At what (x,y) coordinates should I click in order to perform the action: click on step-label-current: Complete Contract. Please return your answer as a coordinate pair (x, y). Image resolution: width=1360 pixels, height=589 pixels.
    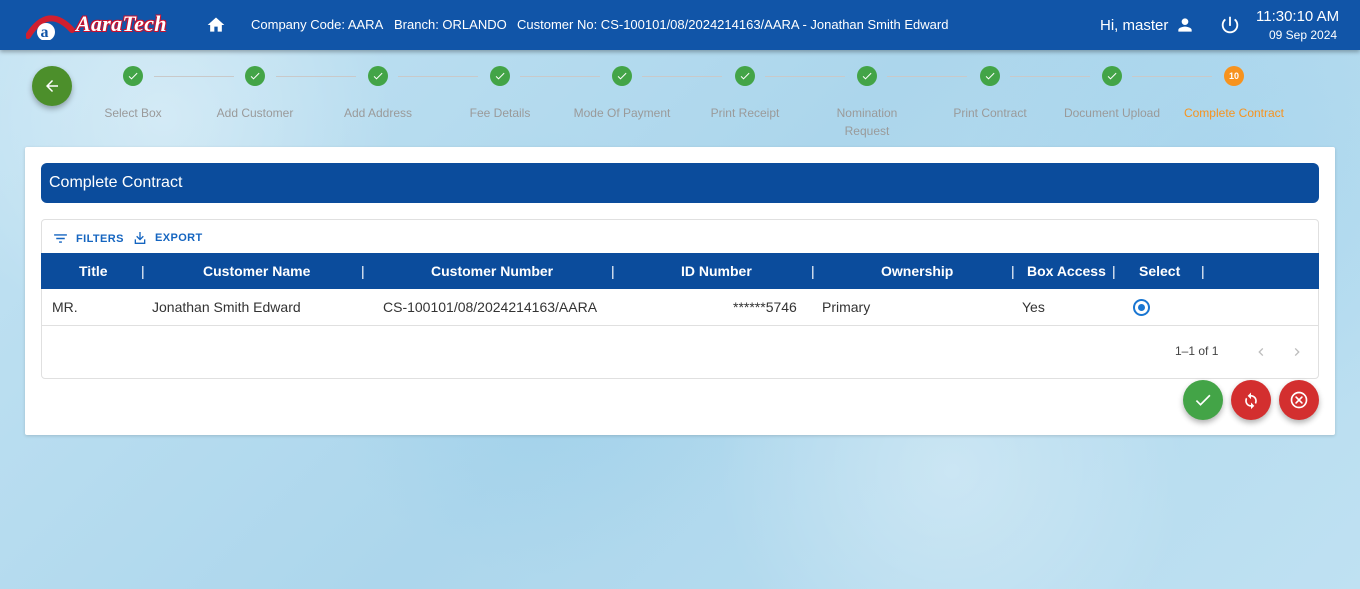
    Looking at the image, I should click on (1234, 113).